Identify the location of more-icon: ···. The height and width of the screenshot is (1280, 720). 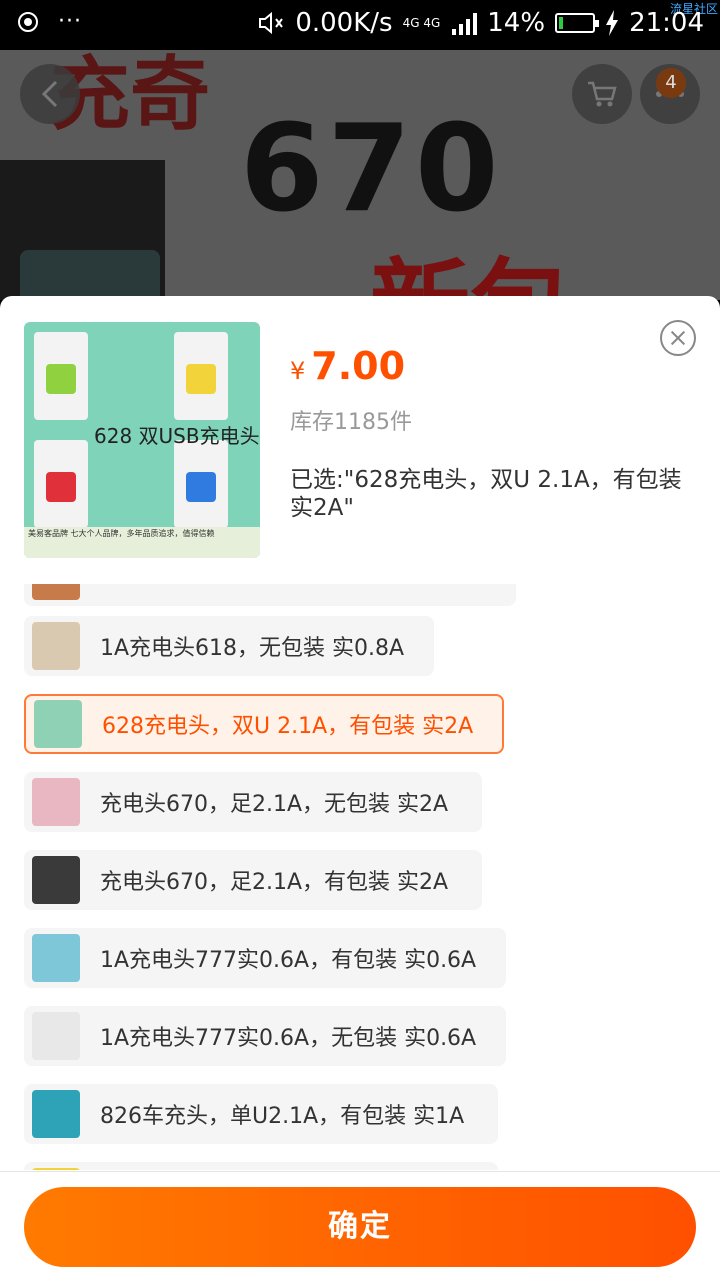
(70, 21).